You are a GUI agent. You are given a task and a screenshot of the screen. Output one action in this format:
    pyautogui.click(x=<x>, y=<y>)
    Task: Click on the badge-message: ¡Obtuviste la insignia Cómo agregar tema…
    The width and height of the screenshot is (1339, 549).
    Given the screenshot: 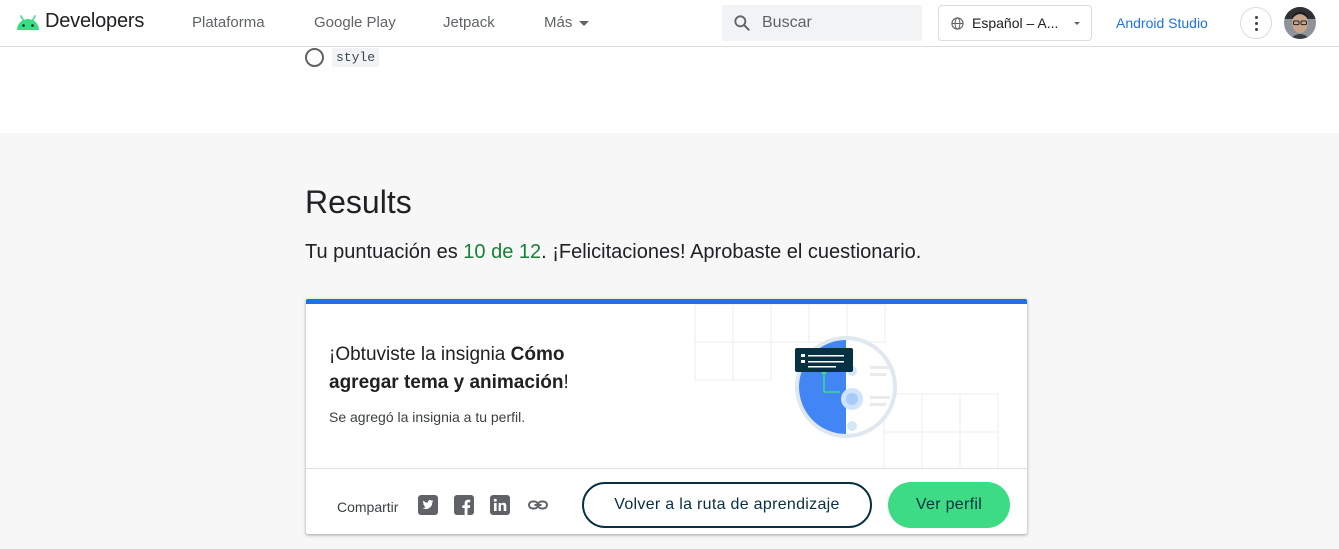 What is the action you would take?
    pyautogui.click(x=479, y=383)
    